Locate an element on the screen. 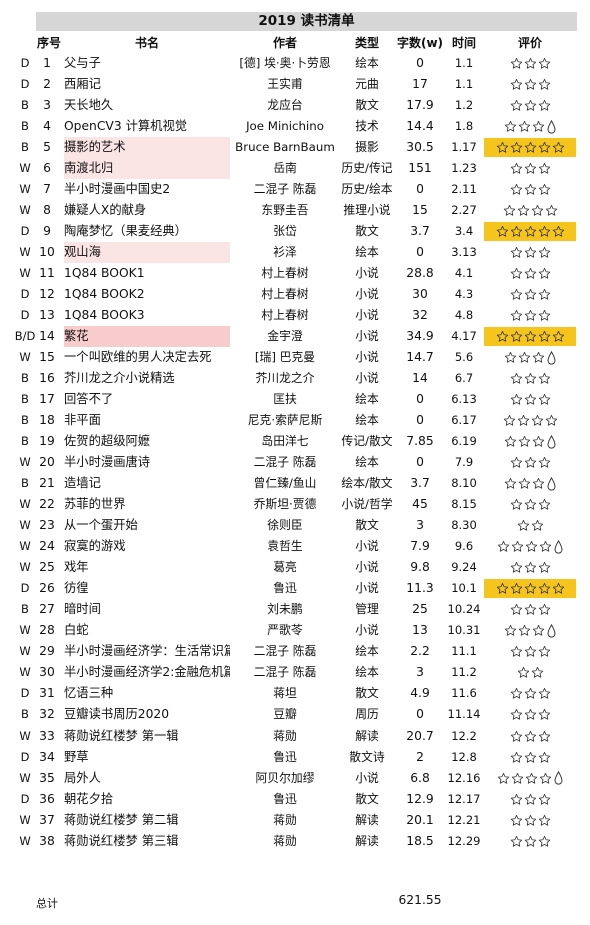 This screenshot has height=925, width=590. word-count: 7.9 is located at coordinates (420, 546).